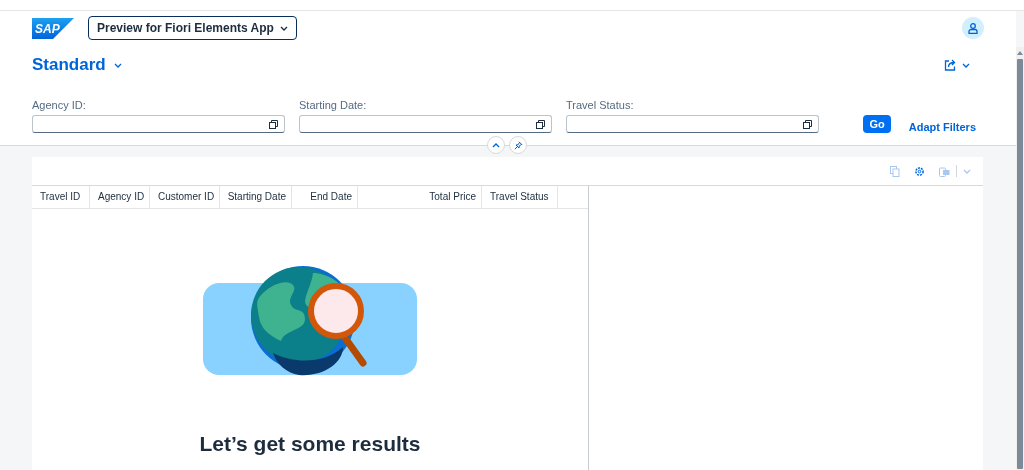 This screenshot has height=470, width=1024. What do you see at coordinates (53, 28) in the screenshot?
I see `sap-logo: SAP` at bounding box center [53, 28].